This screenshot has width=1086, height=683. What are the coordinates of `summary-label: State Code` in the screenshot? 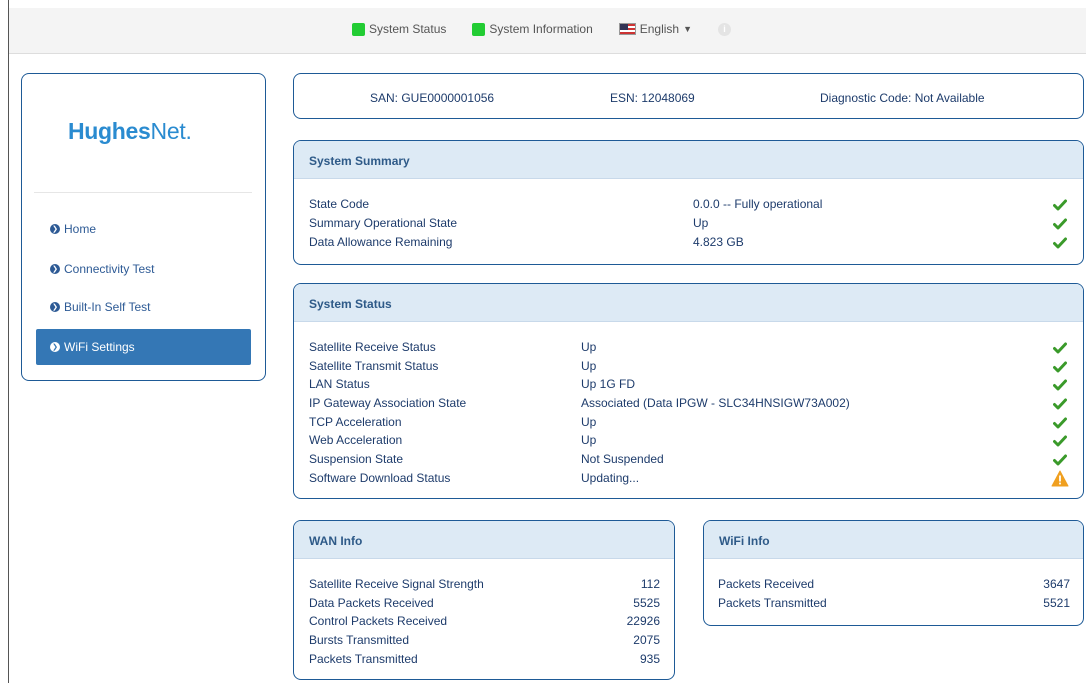 It's located at (339, 204).